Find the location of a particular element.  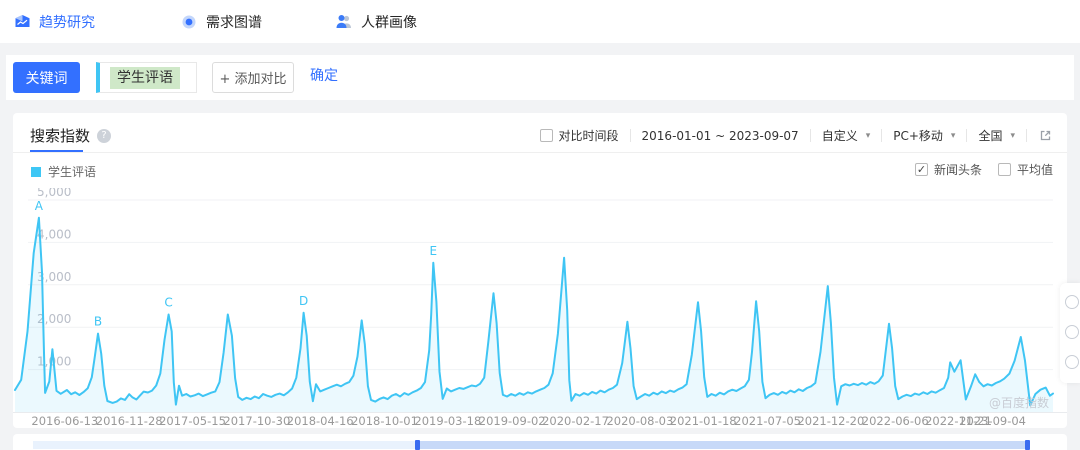

tab-search-index: 搜索指数 is located at coordinates (60, 135).